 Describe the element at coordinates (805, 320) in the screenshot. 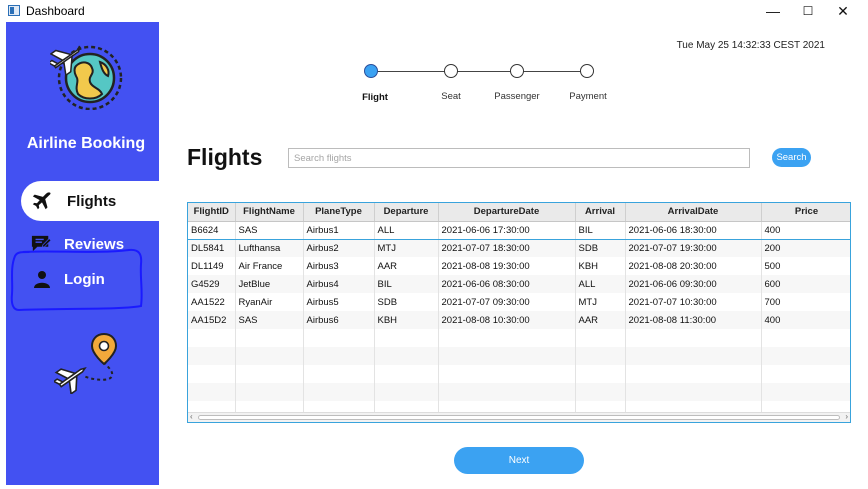

I see `table-cell: 400` at that location.